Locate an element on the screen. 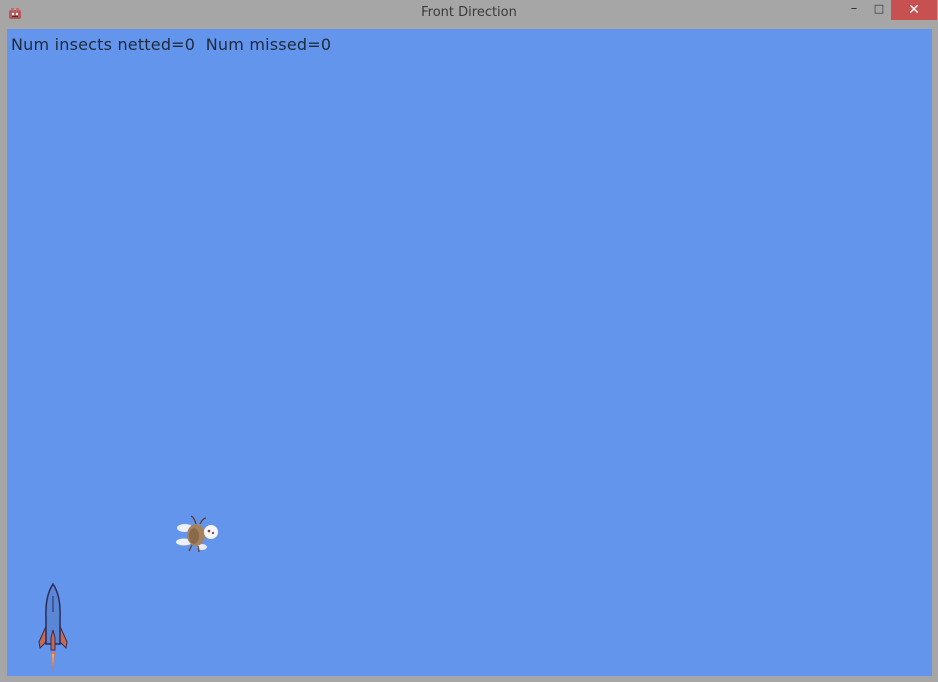 The width and height of the screenshot is (938, 682). minimize-button: – is located at coordinates (854, 10).